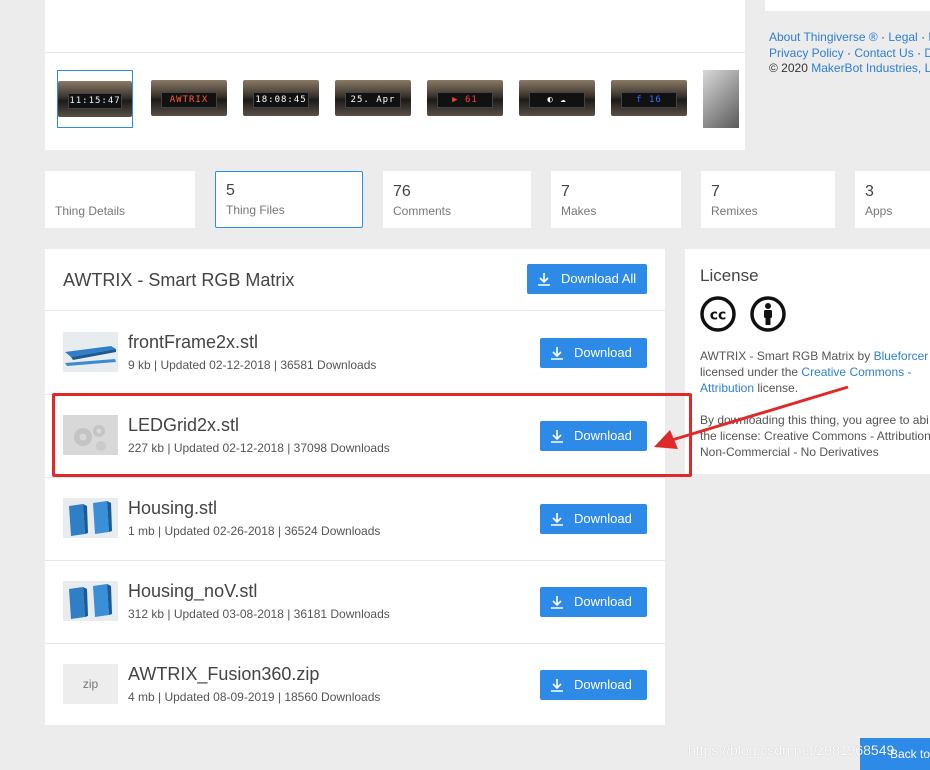  I want to click on gallery-thumbnail: f 16, so click(649, 99).